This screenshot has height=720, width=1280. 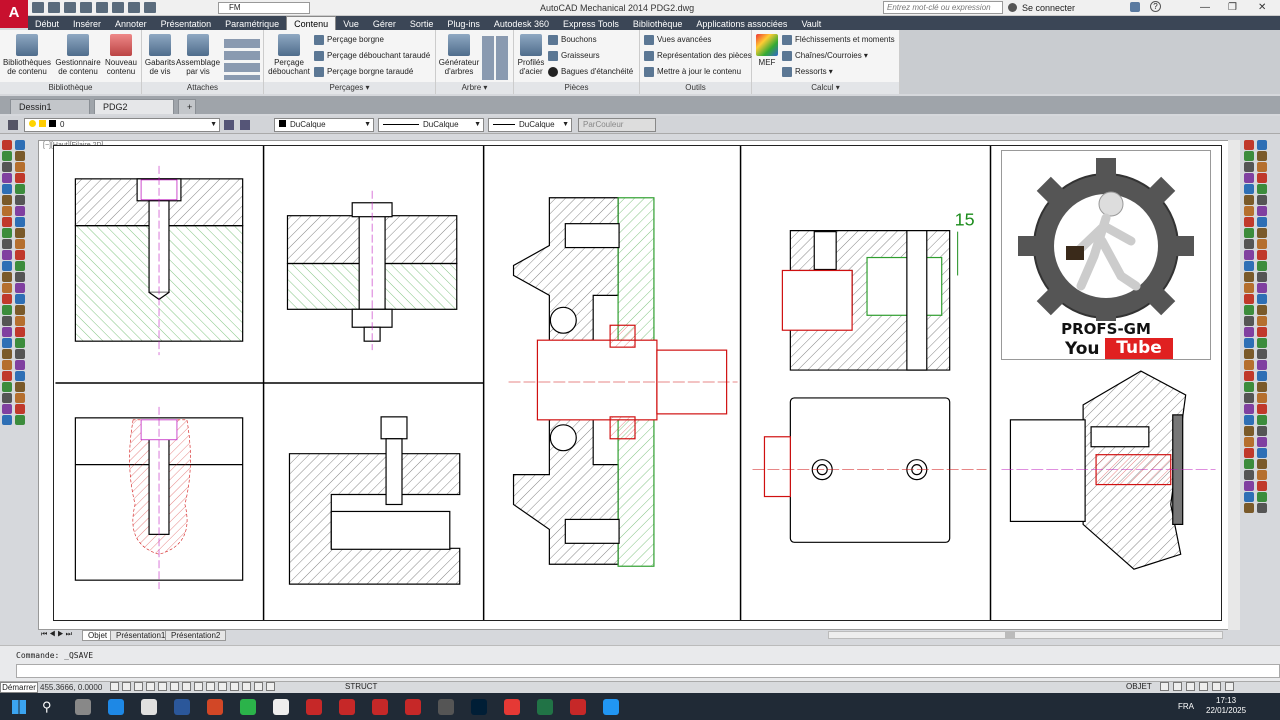 I want to click on deflection-button: Fléchissements et moments, so click(x=838, y=40).